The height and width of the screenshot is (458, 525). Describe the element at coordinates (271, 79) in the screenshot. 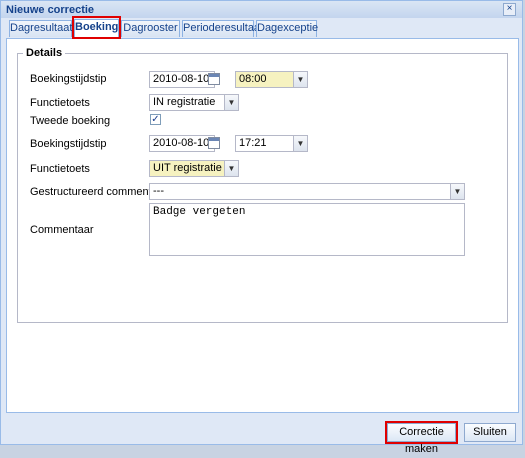

I see `boekingstijdstip-time-field: 08:00 ▼` at that location.